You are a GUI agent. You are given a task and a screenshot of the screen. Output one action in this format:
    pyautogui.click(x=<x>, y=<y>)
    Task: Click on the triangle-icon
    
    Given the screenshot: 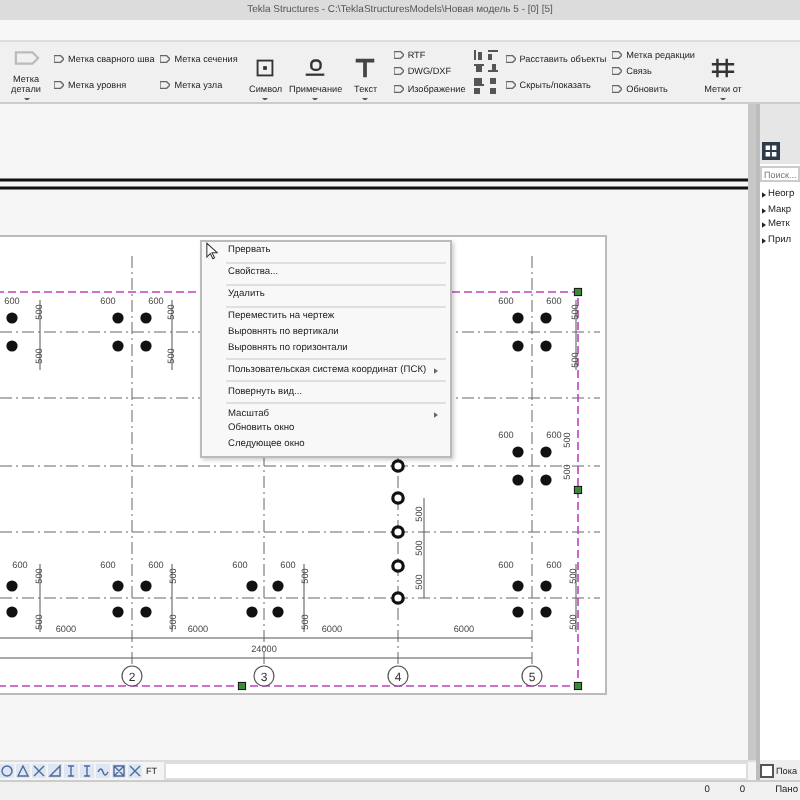 What is the action you would take?
    pyautogui.click(x=23, y=771)
    